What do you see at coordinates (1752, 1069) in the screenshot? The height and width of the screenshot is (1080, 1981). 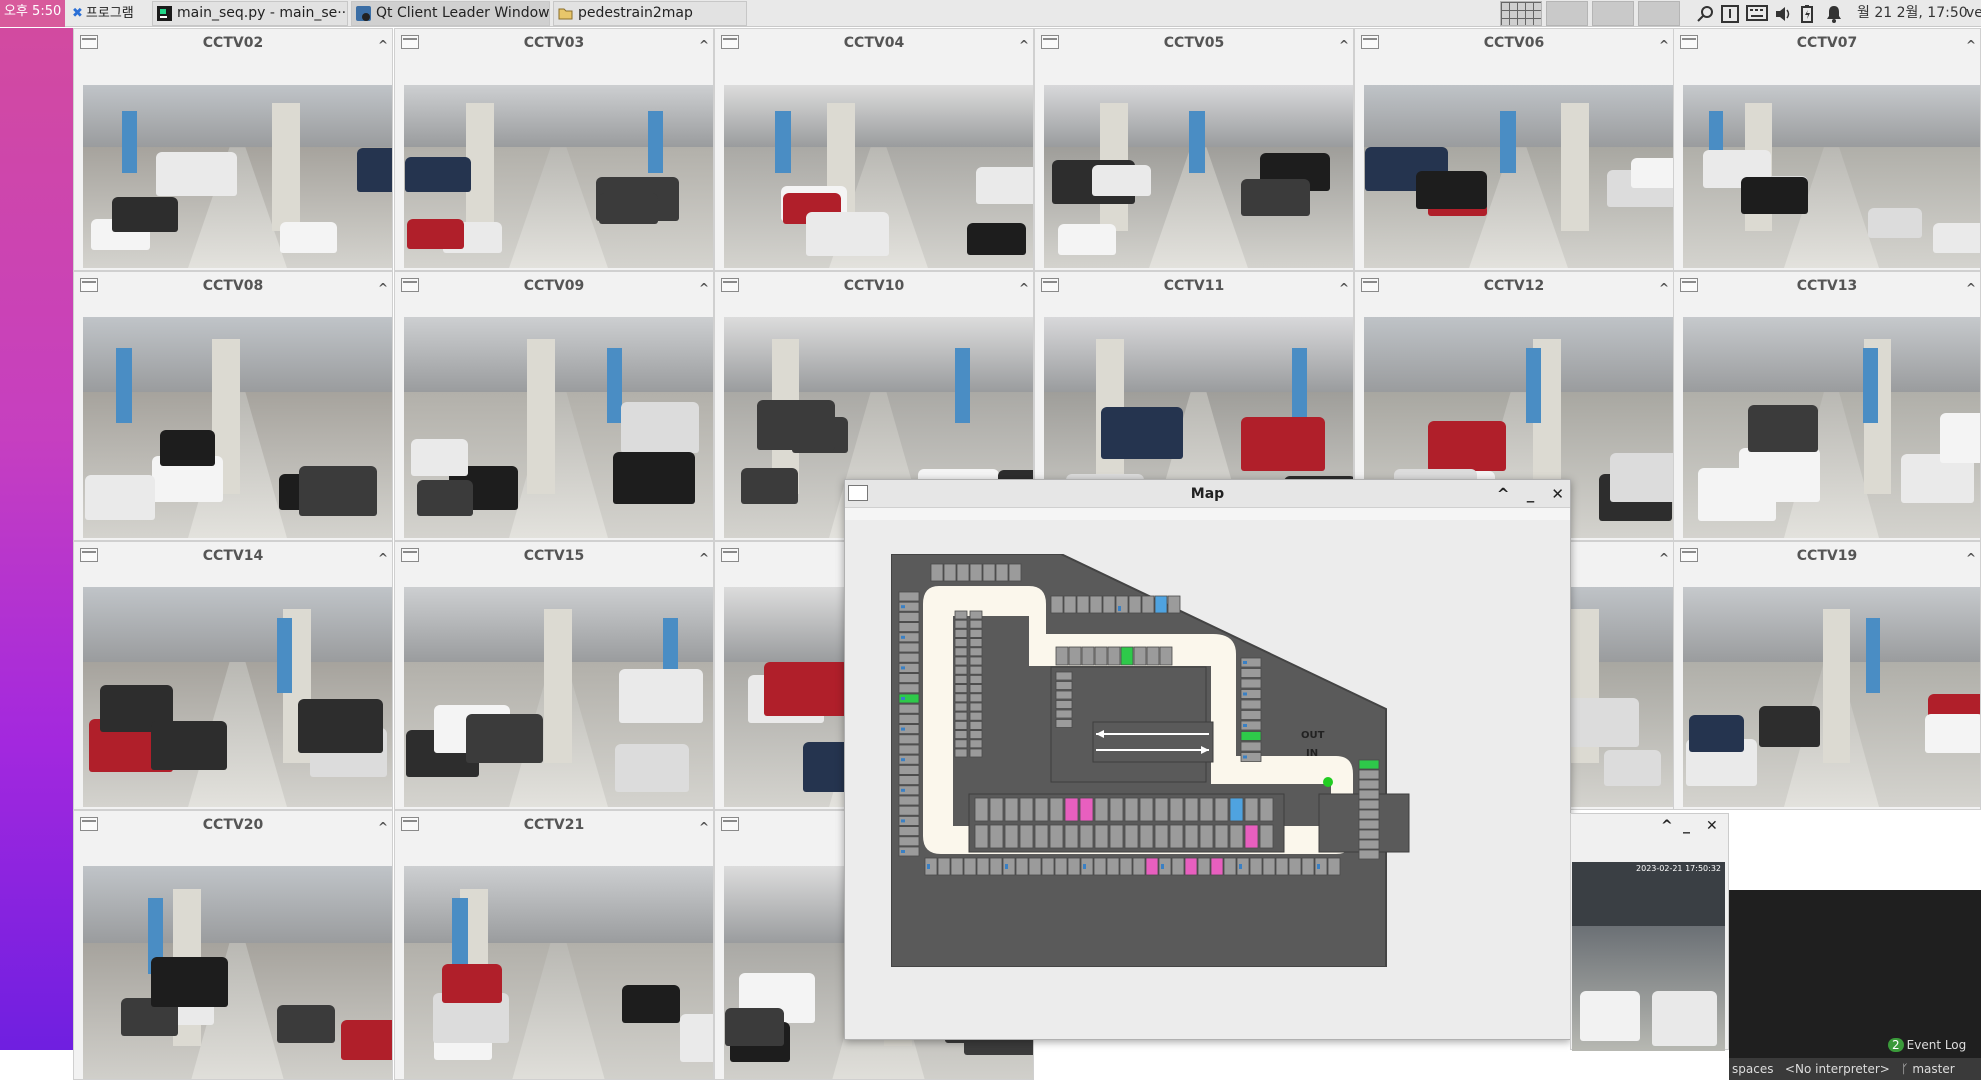 I see `status-indent: spaces` at bounding box center [1752, 1069].